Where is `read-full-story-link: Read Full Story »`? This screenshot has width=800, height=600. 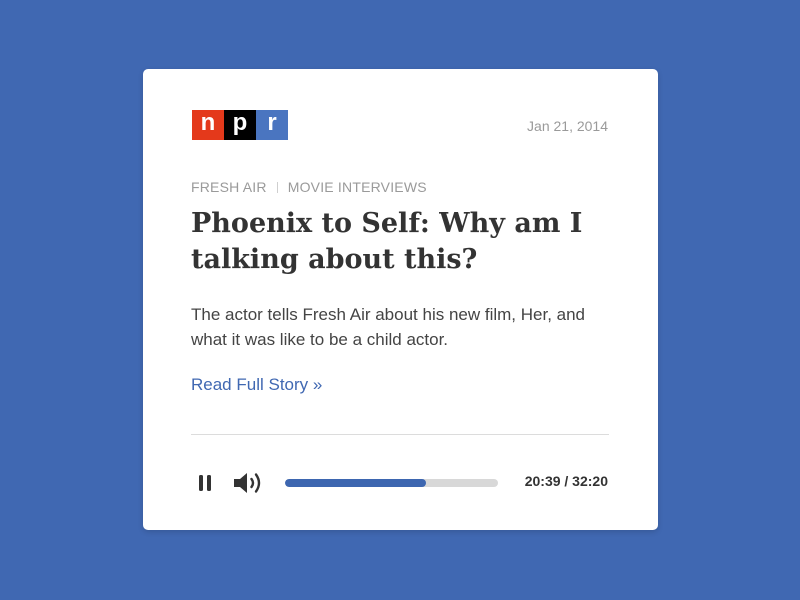
read-full-story-link: Read Full Story » is located at coordinates (256, 385).